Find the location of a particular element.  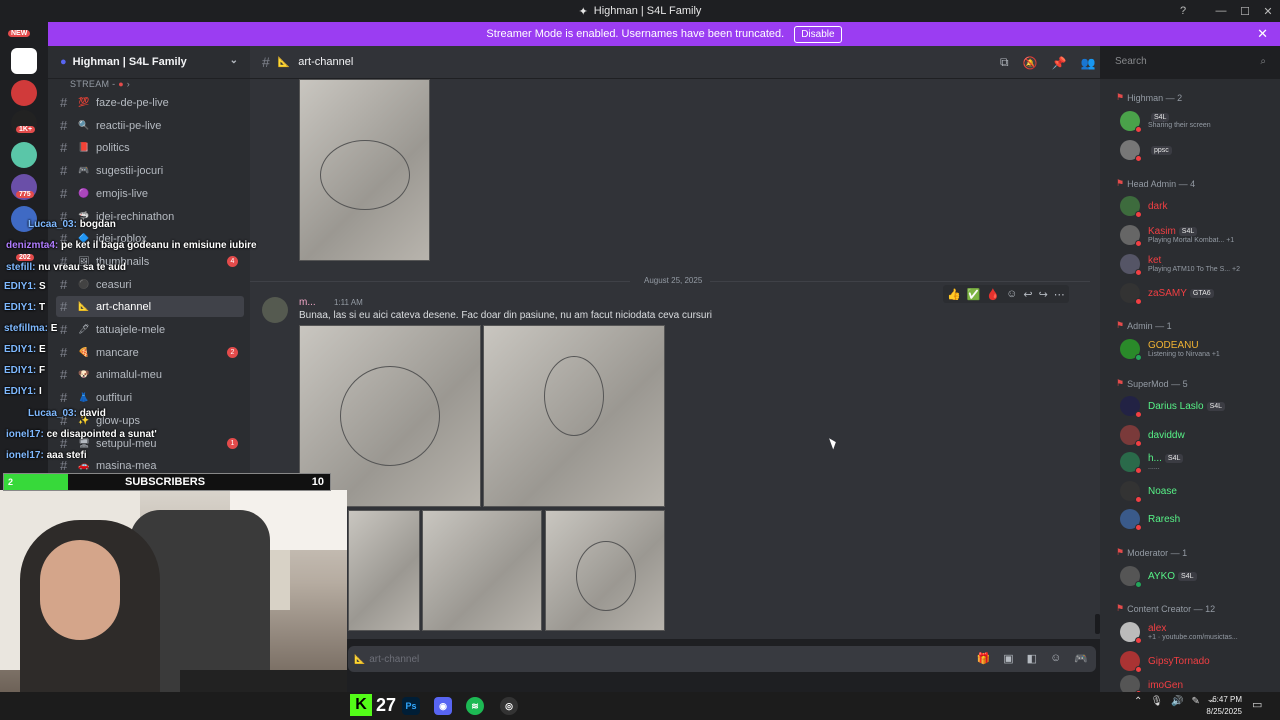

chevron-down-icon: ⌄ is located at coordinates (234, 60).